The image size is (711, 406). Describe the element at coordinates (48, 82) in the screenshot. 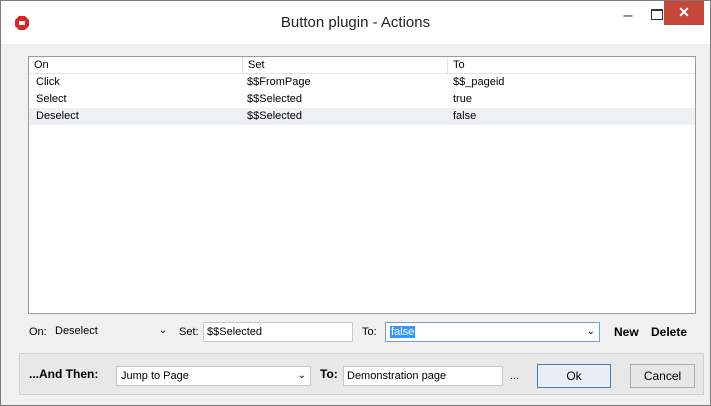

I see `cell-on: Click` at that location.